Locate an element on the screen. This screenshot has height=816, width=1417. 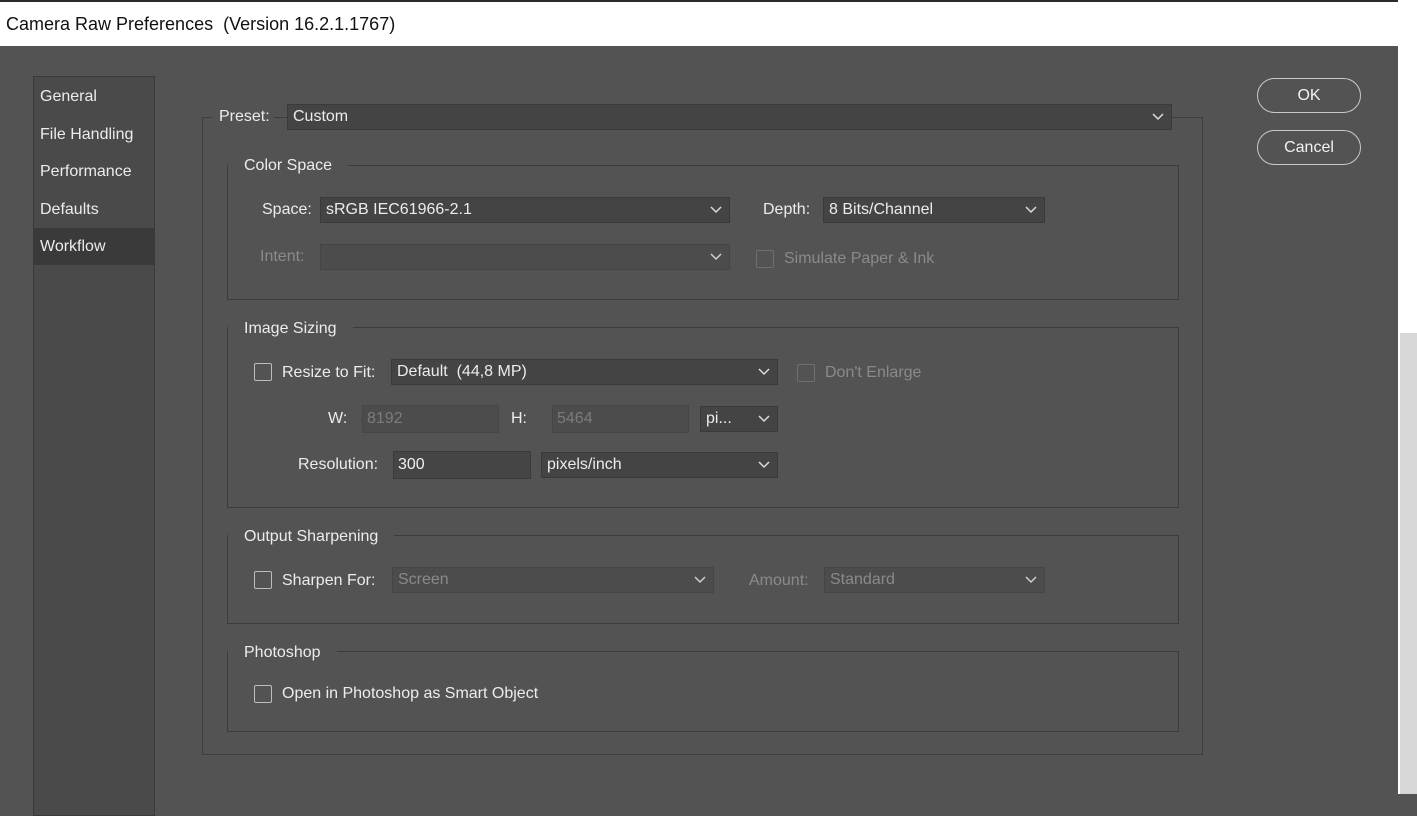
photoshop-title: Photoshop is located at coordinates (282, 653).